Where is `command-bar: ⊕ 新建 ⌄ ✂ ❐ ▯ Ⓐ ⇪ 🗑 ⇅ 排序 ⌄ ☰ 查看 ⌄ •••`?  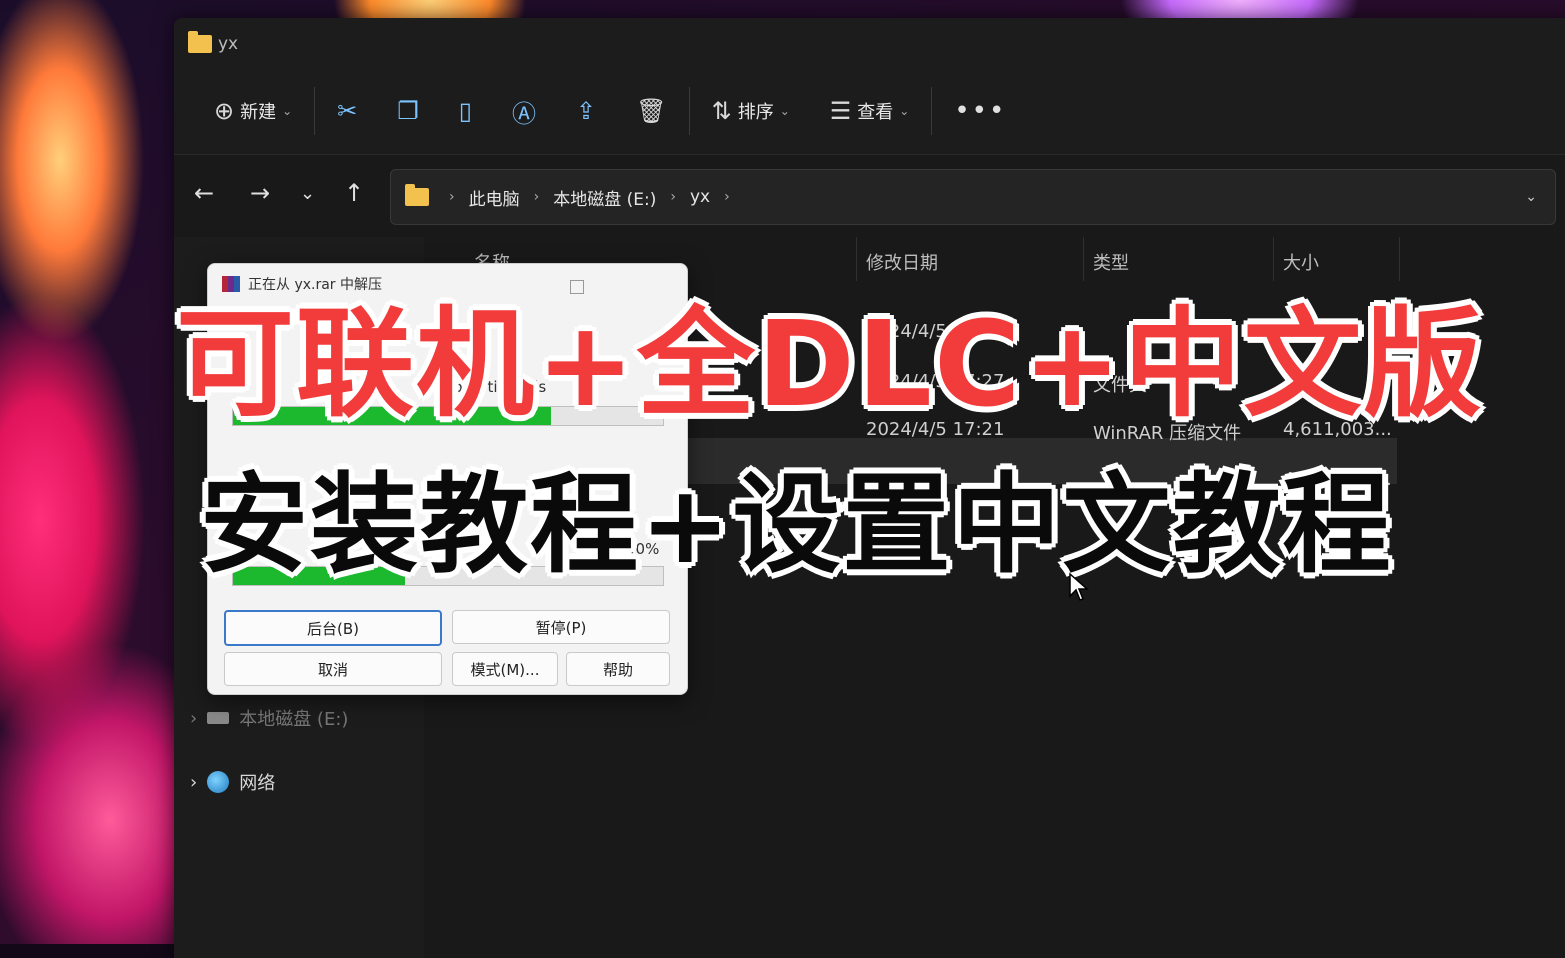
command-bar: ⊕ 新建 ⌄ ✂ ❐ ▯ Ⓐ ⇪ 🗑 ⇅ 排序 ⌄ ☰ 查看 ⌄ ••• is located at coordinates (869, 111).